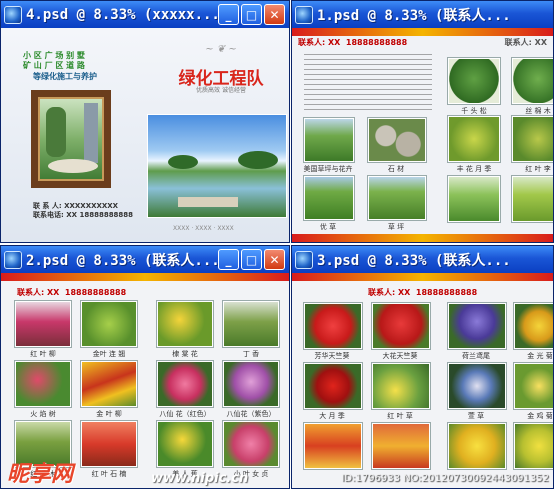  Describe the element at coordinates (65, 76) in the screenshot. I see `services-sub: 等绿化施工与养护` at that location.